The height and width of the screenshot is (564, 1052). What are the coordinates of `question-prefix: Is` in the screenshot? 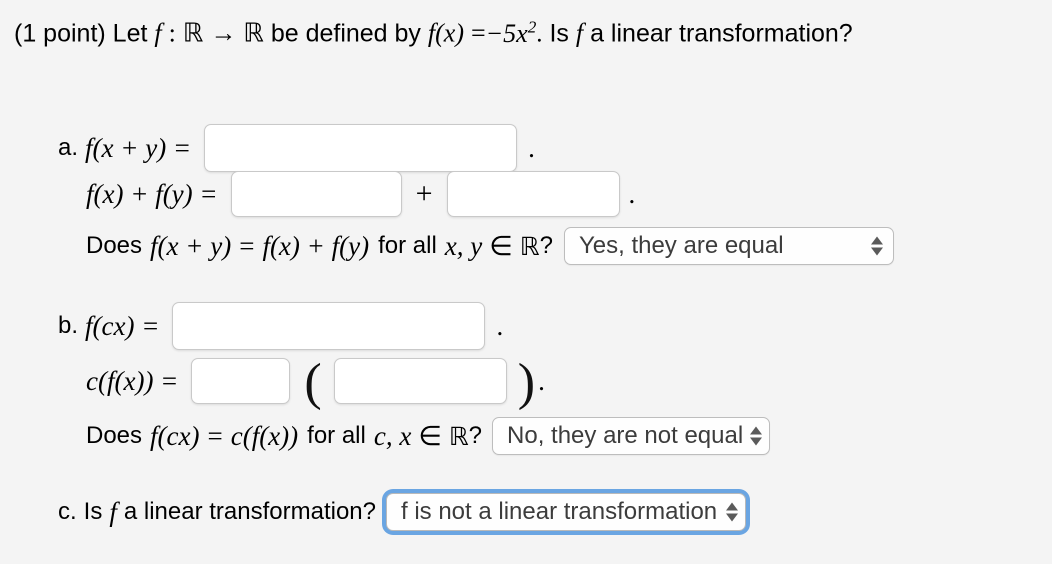 It's located at (559, 33).